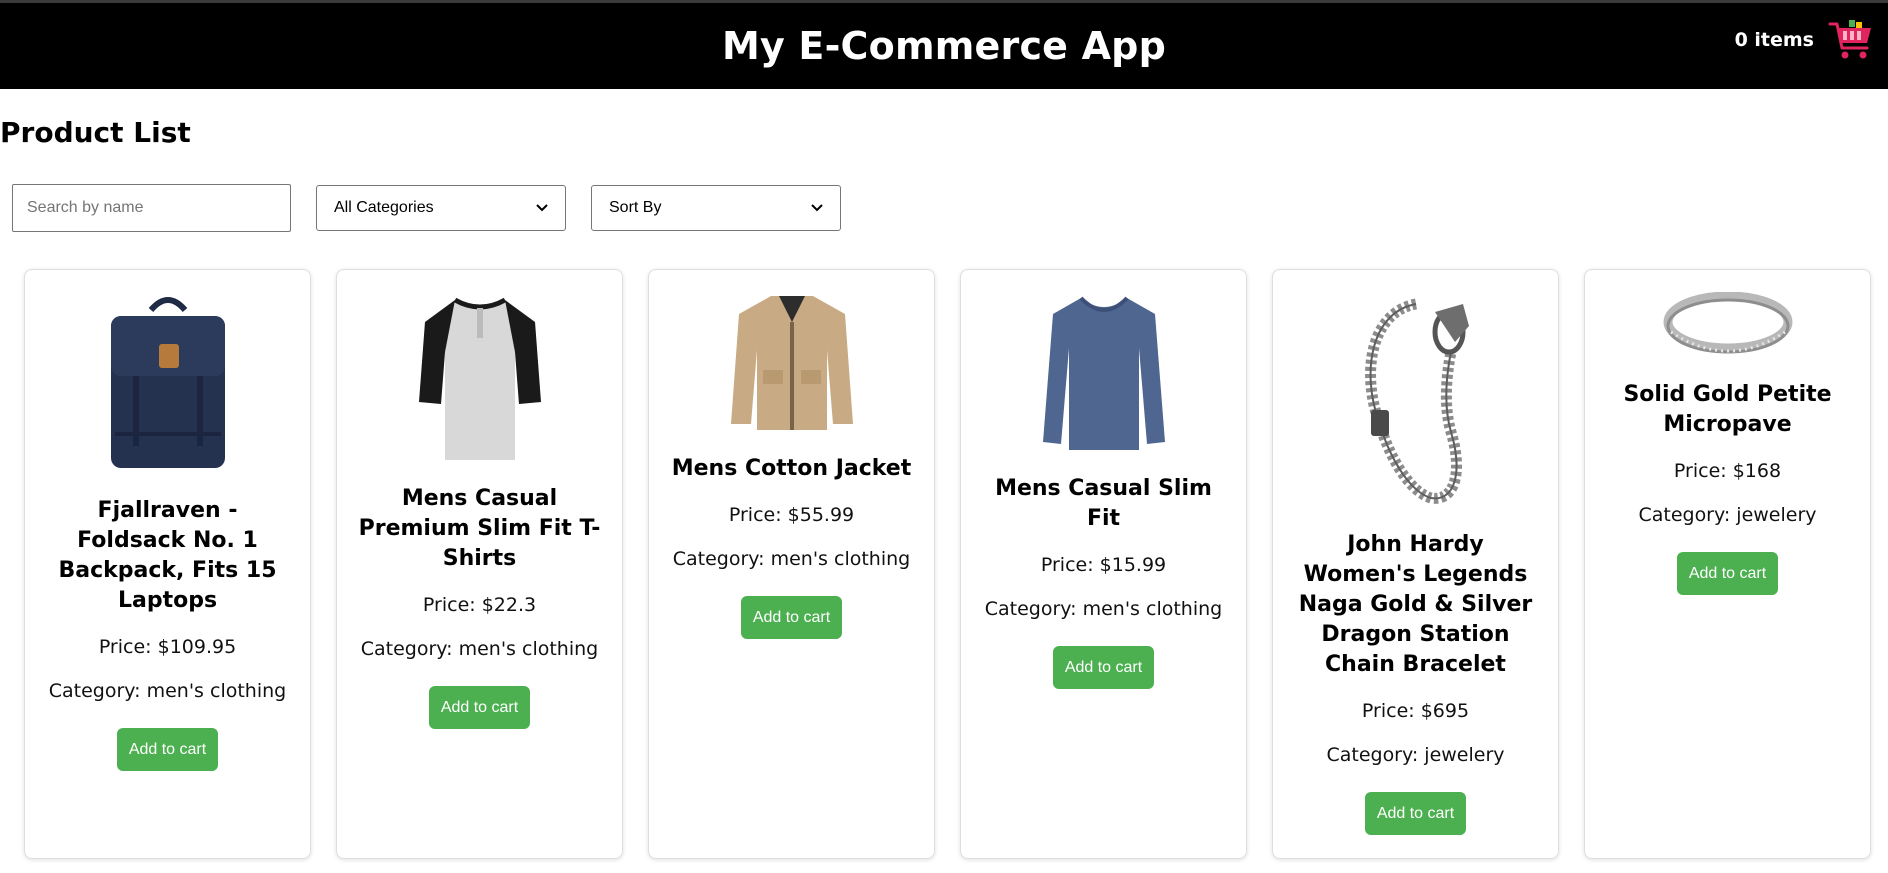 This screenshot has width=1888, height=873. What do you see at coordinates (95, 132) in the screenshot?
I see `page-title: Product List` at bounding box center [95, 132].